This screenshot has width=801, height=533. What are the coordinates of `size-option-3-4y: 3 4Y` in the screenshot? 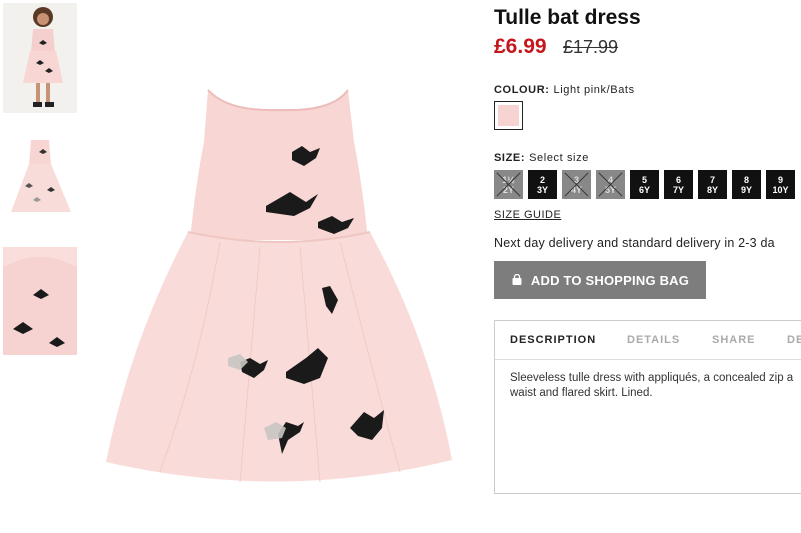 It's located at (576, 184).